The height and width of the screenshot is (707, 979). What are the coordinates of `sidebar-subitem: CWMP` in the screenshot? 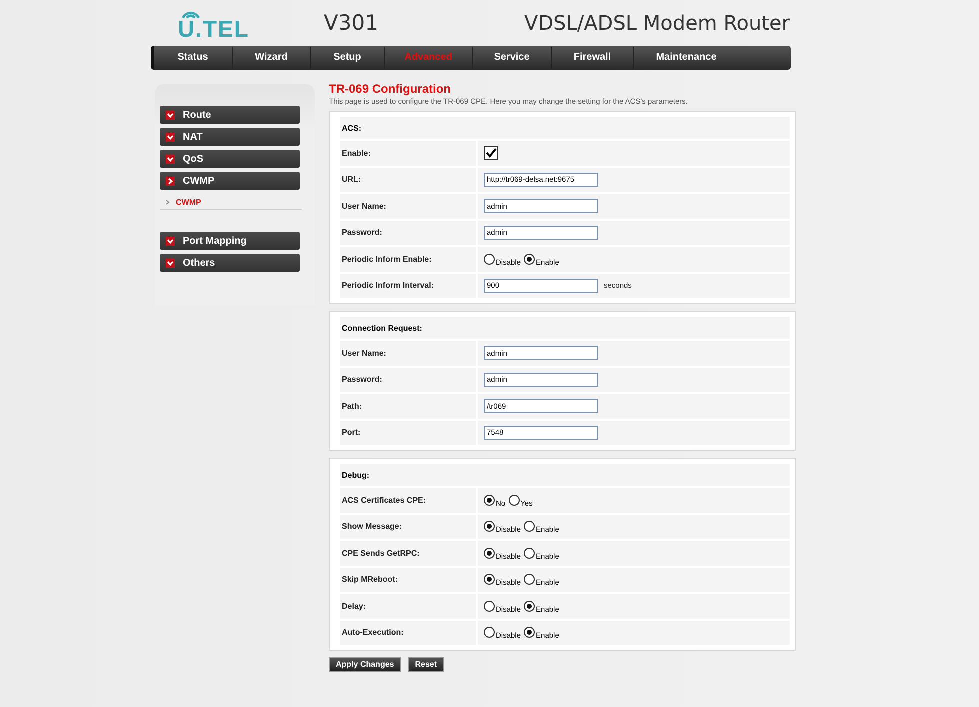 It's located at (189, 202).